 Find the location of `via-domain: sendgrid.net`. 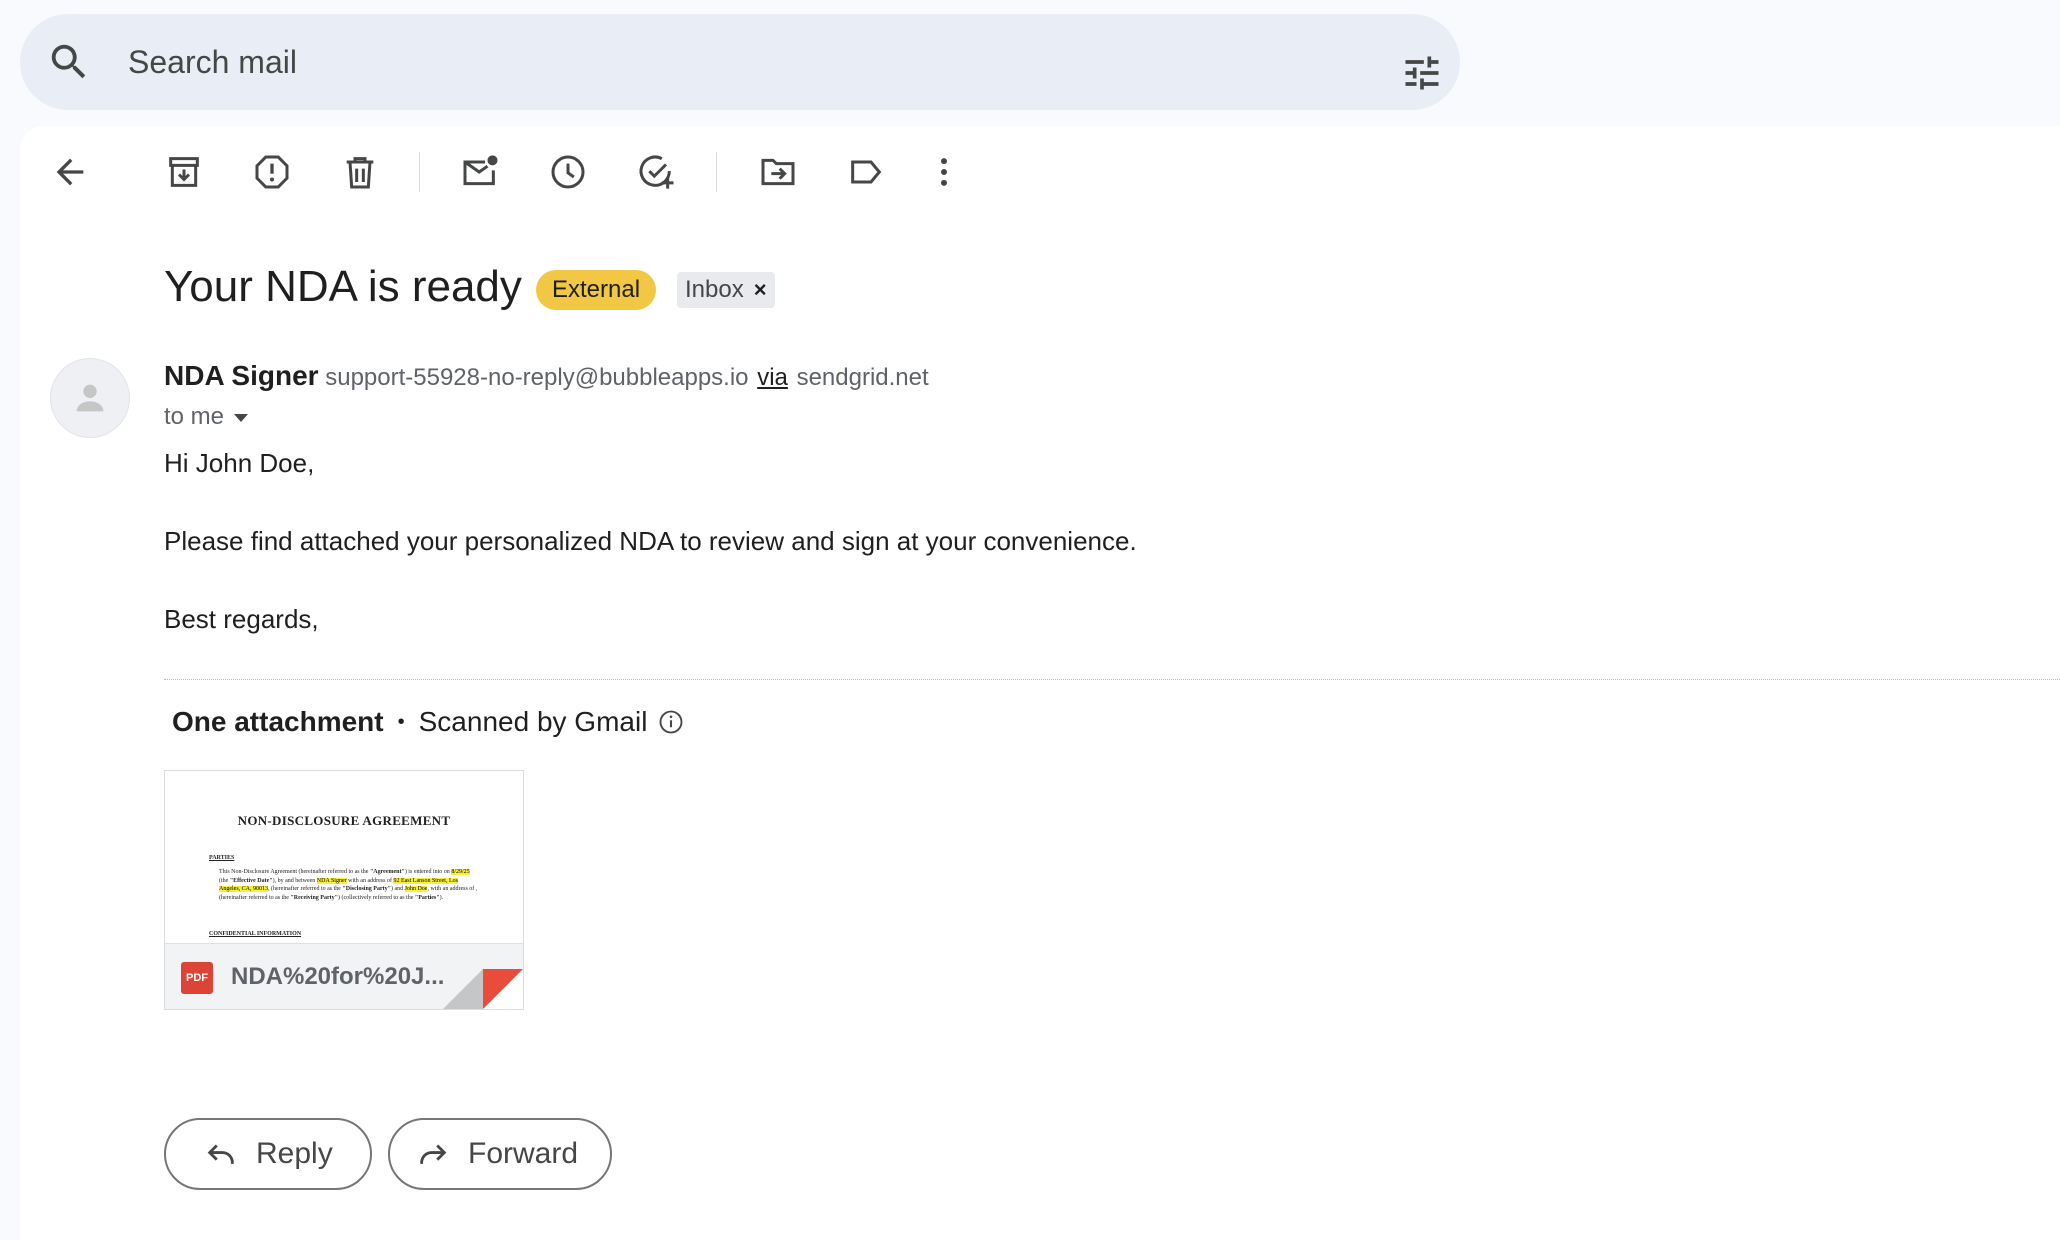

via-domain: sendgrid.net is located at coordinates (862, 377).